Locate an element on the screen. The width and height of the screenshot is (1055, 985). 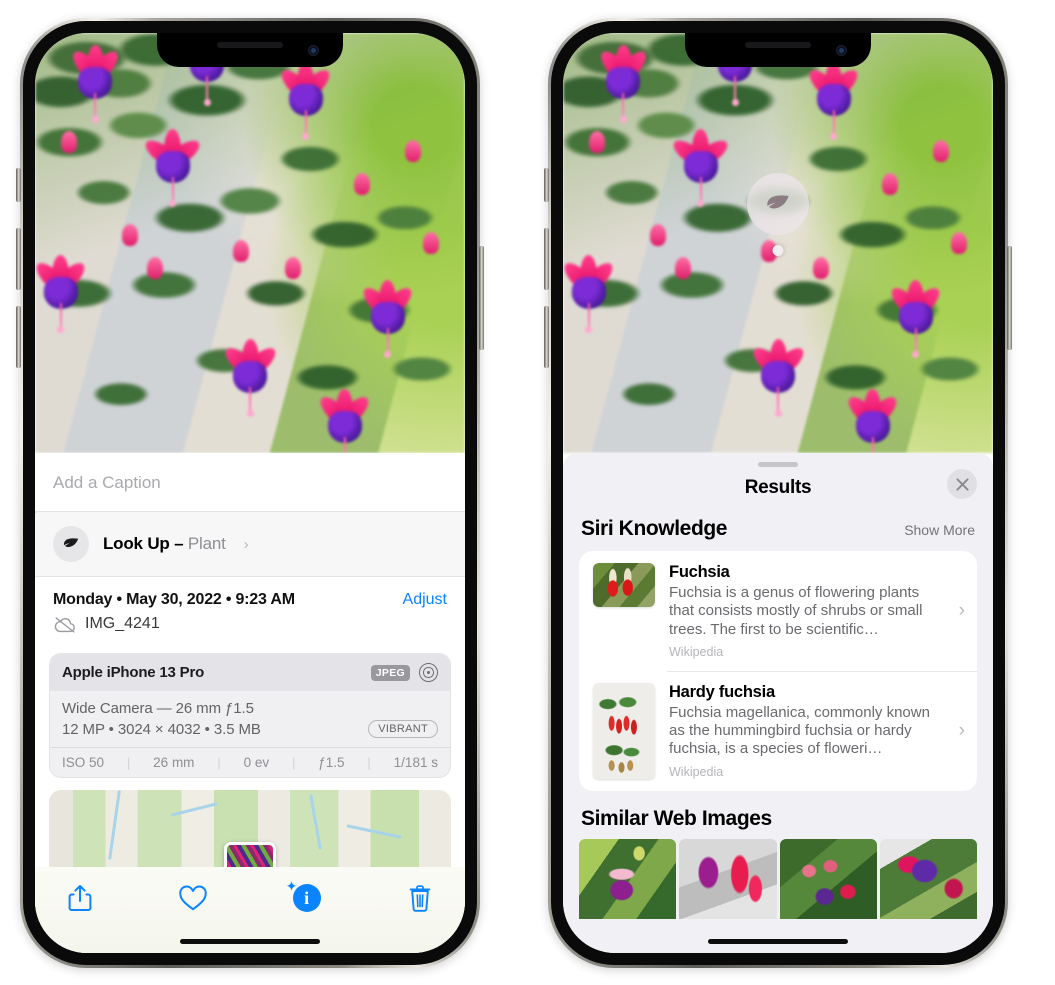
resolution-info: 12 MP • 3024 × 4032 • 3.5 MB is located at coordinates (161, 729).